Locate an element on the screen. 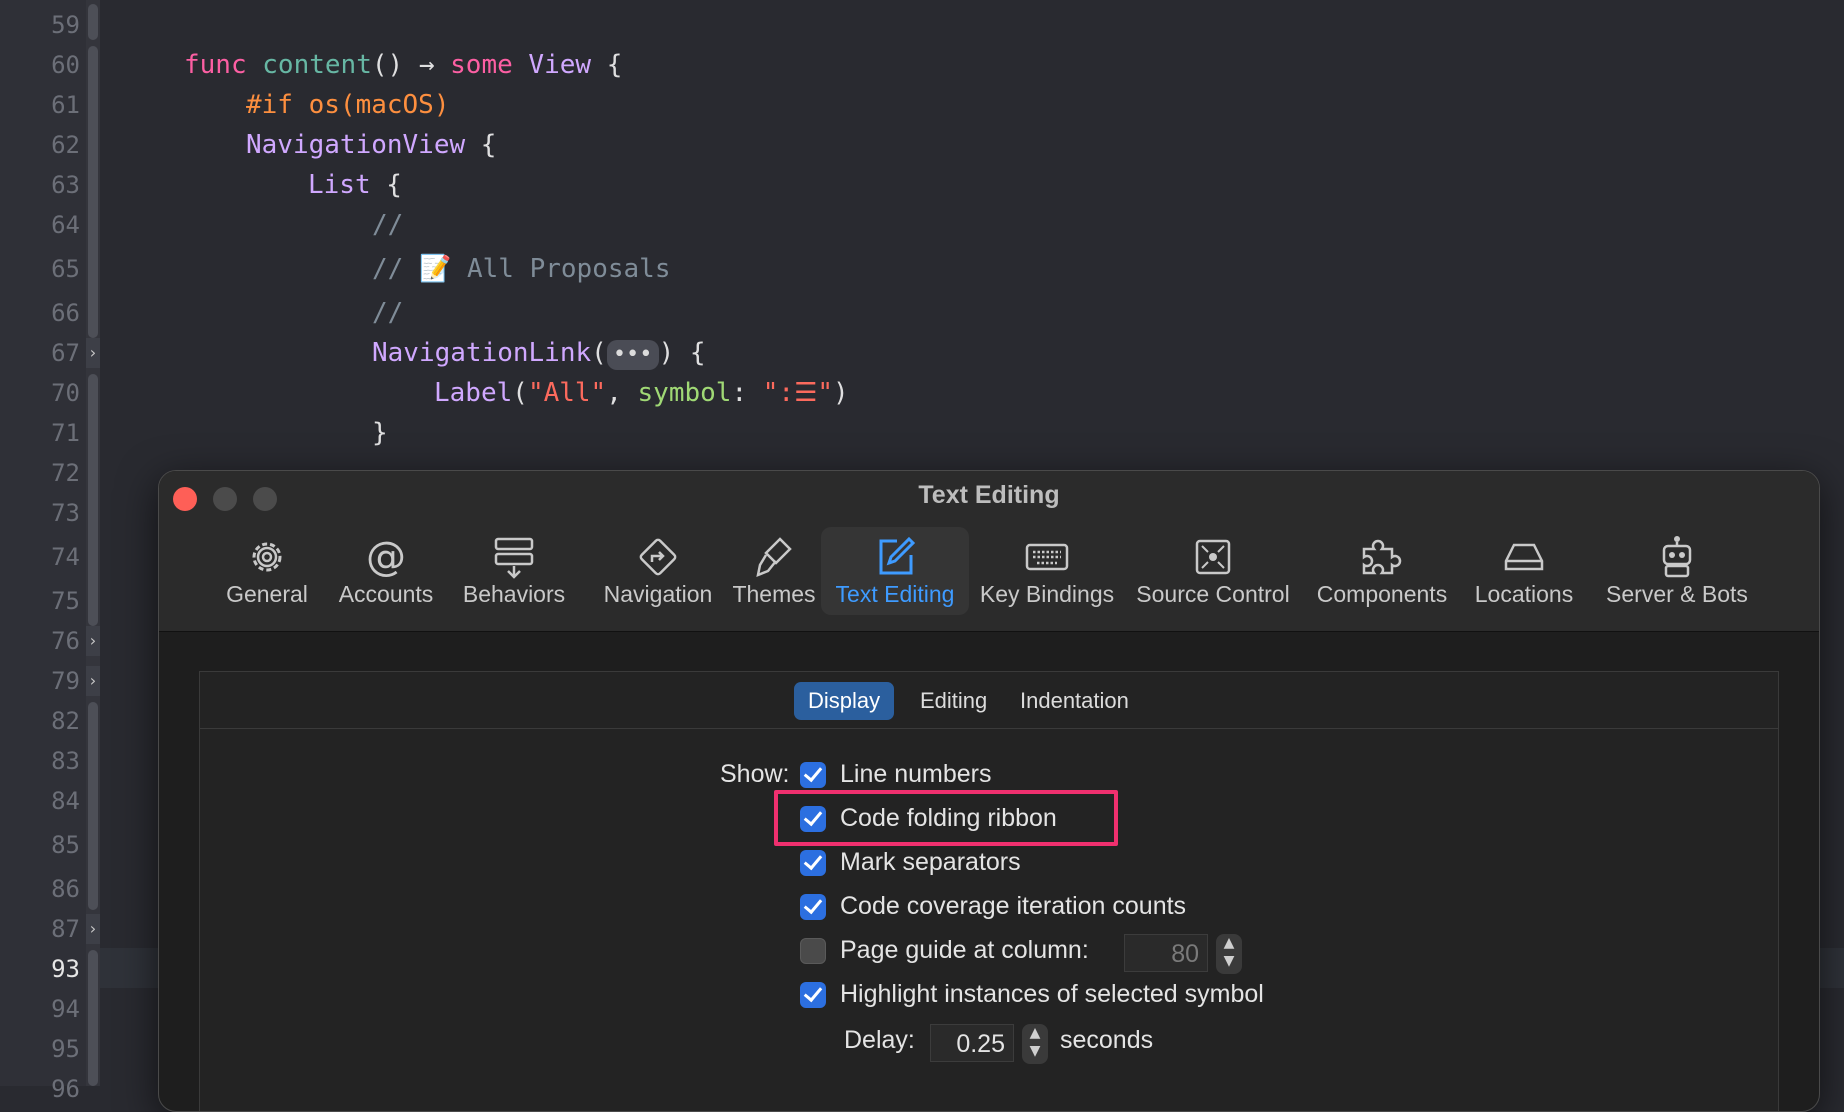  line-number: 65 is located at coordinates (65, 269).